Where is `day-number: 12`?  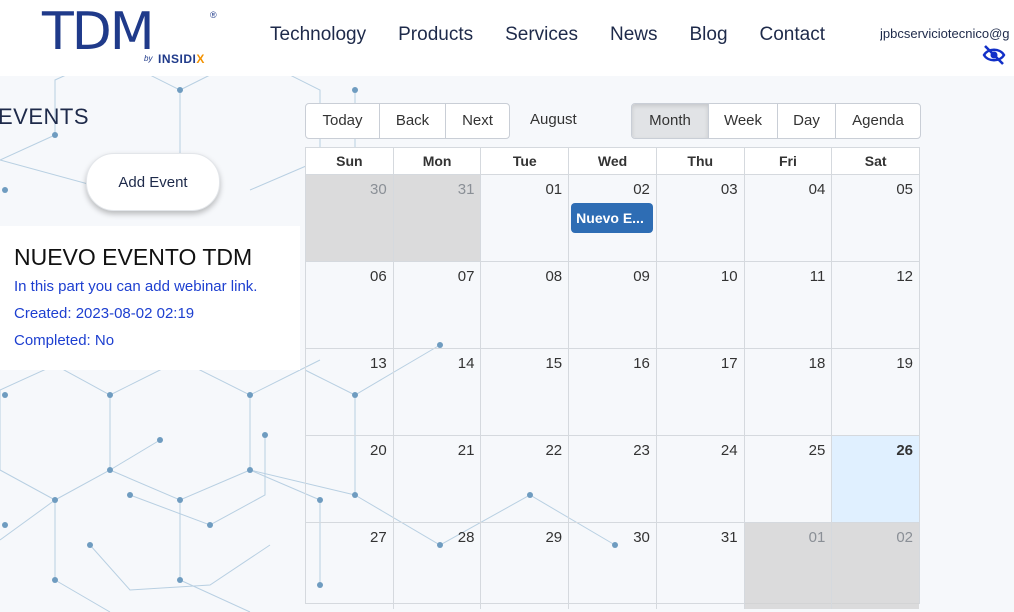
day-number: 12 is located at coordinates (904, 276).